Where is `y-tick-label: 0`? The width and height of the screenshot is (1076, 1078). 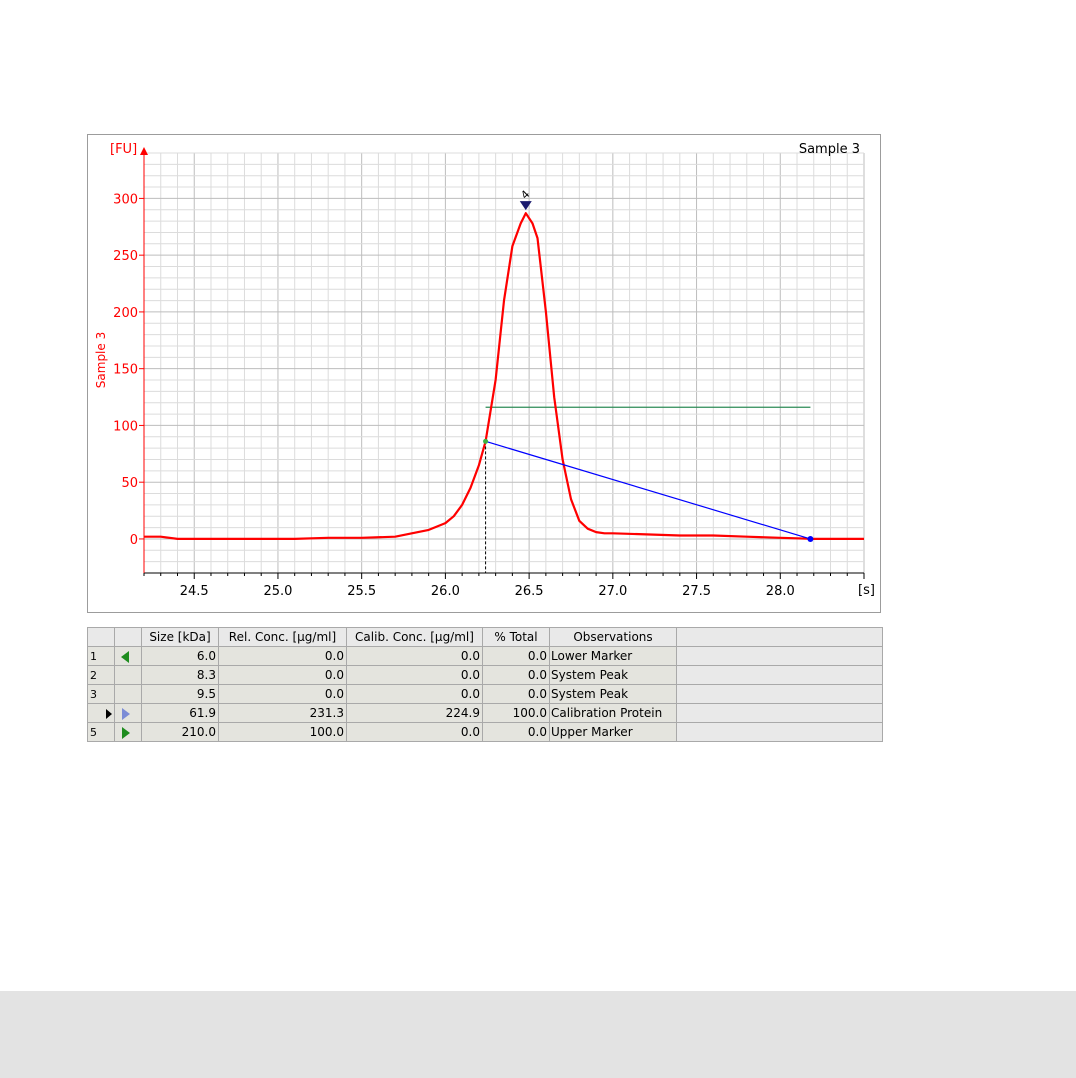 y-tick-label: 0 is located at coordinates (134, 540).